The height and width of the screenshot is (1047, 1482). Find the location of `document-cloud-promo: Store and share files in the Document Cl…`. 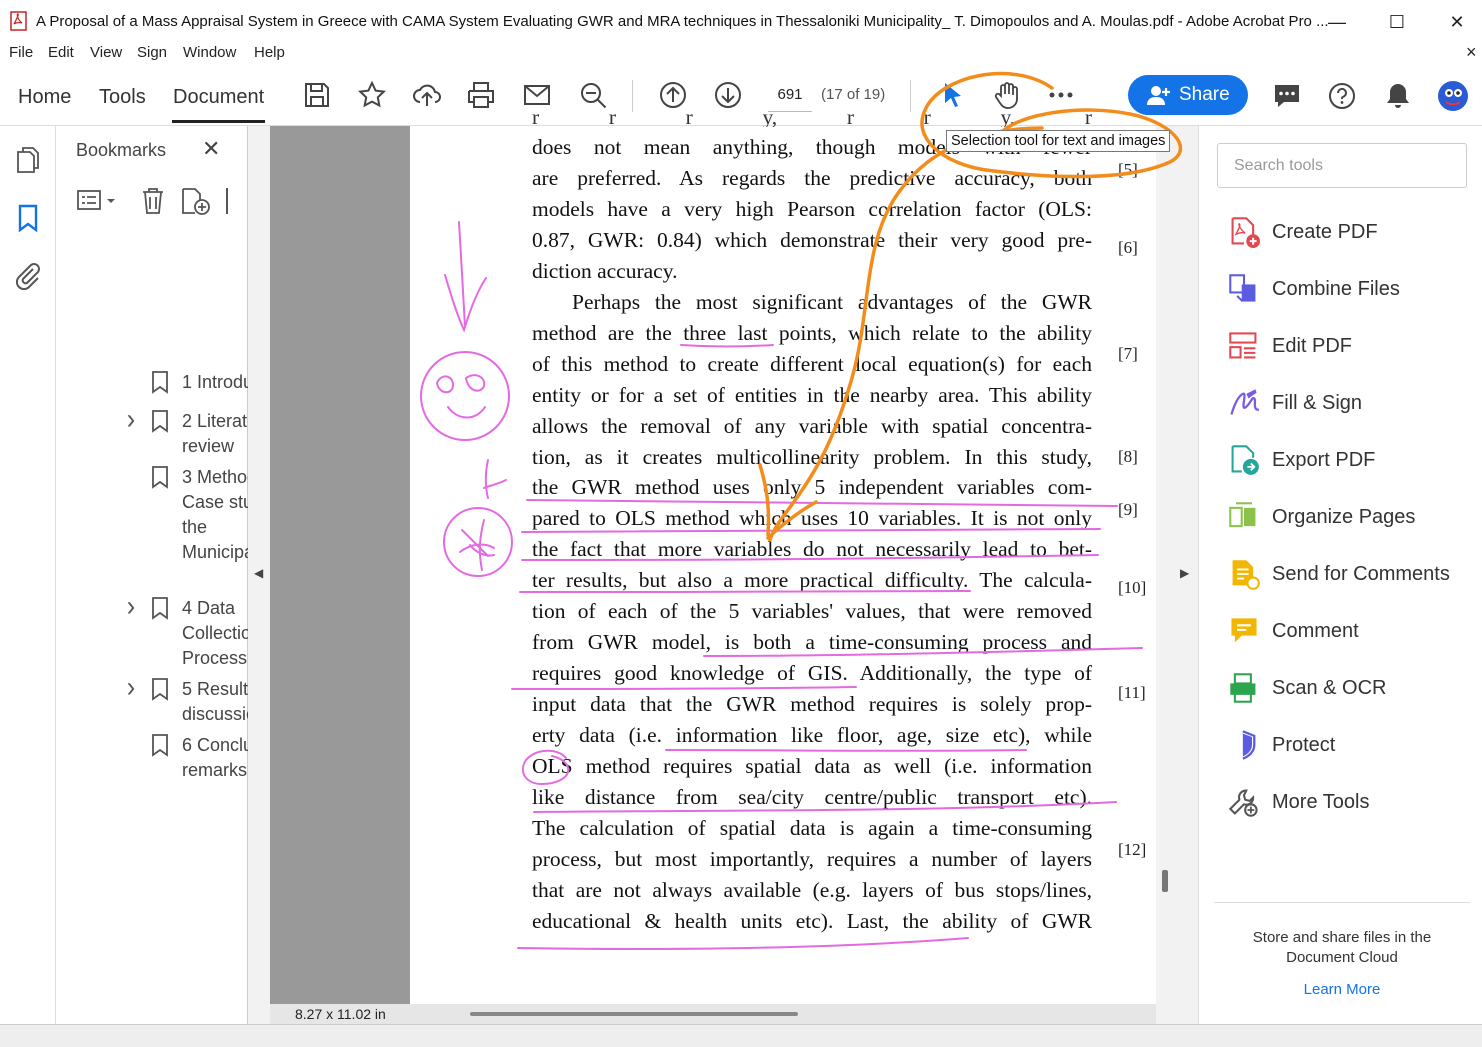

document-cloud-promo: Store and share files in the Document Cl… is located at coordinates (1342, 947).